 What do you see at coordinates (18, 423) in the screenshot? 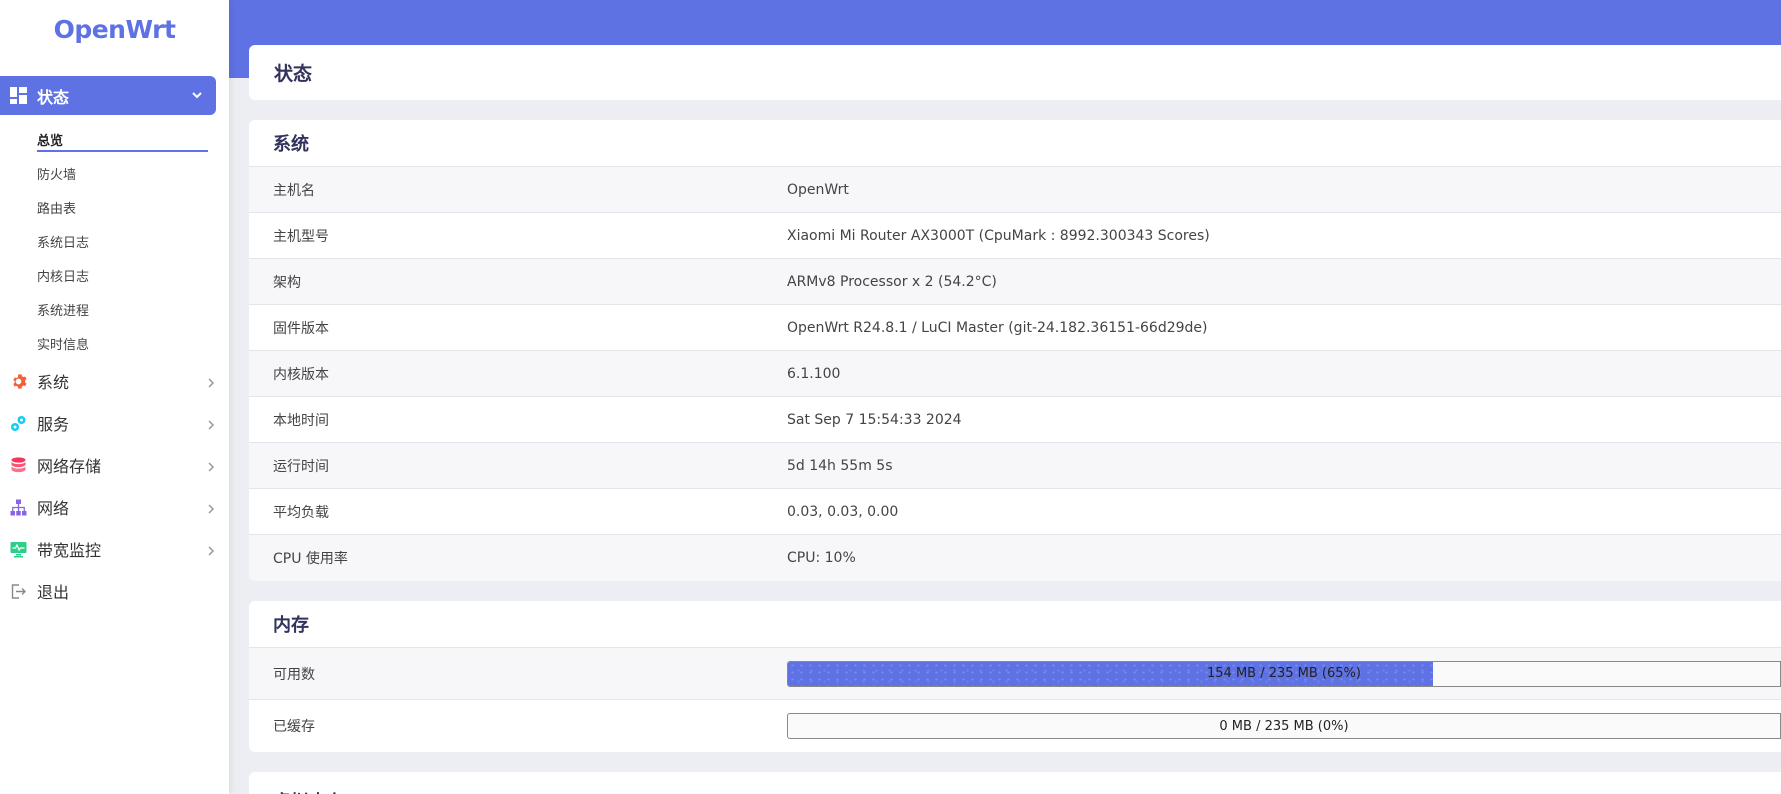
I see `services-icon` at bounding box center [18, 423].